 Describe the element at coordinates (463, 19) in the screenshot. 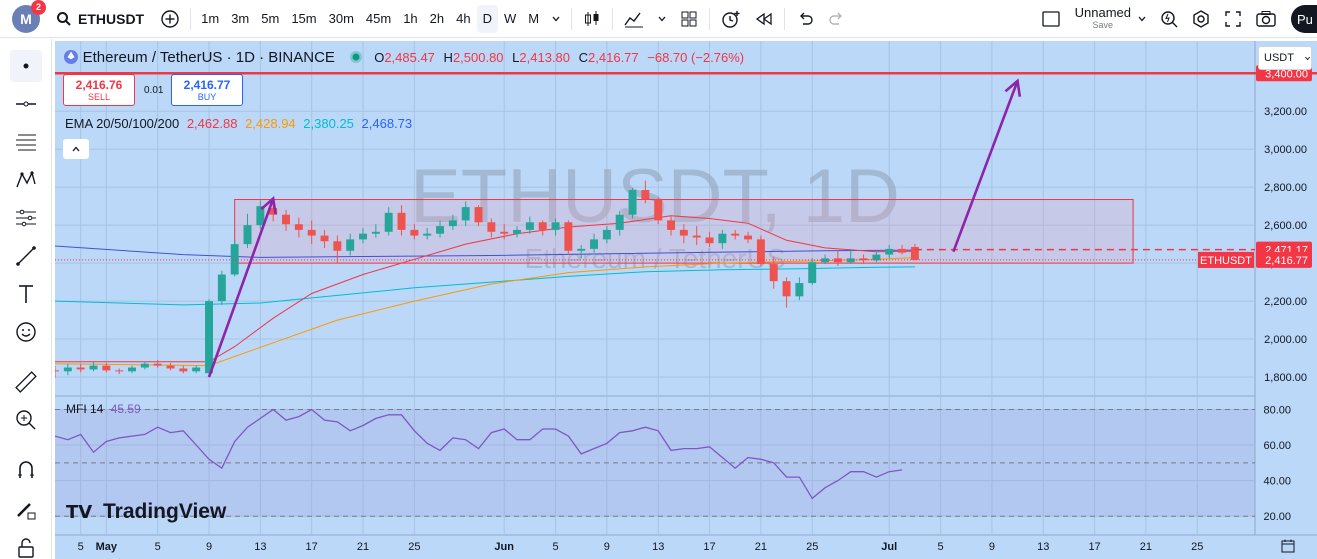

I see `interval-4h-button: 4h` at that location.